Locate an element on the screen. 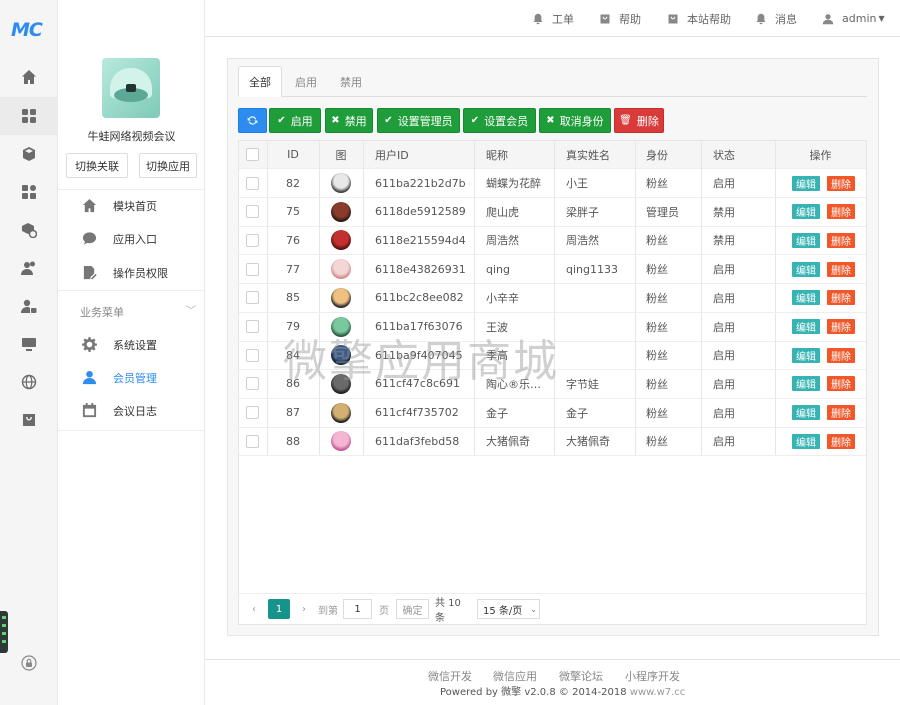 The height and width of the screenshot is (705, 900). header-id: ID is located at coordinates (293, 154).